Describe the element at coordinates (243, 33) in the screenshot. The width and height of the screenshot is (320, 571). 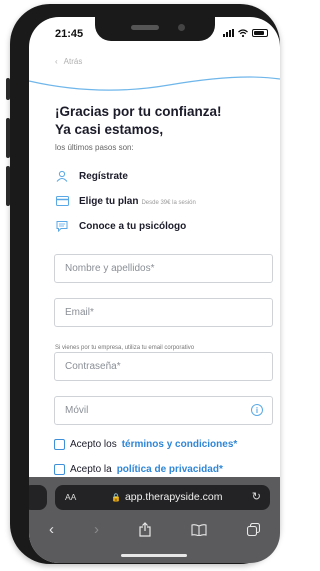
I see `wifi-icon` at that location.